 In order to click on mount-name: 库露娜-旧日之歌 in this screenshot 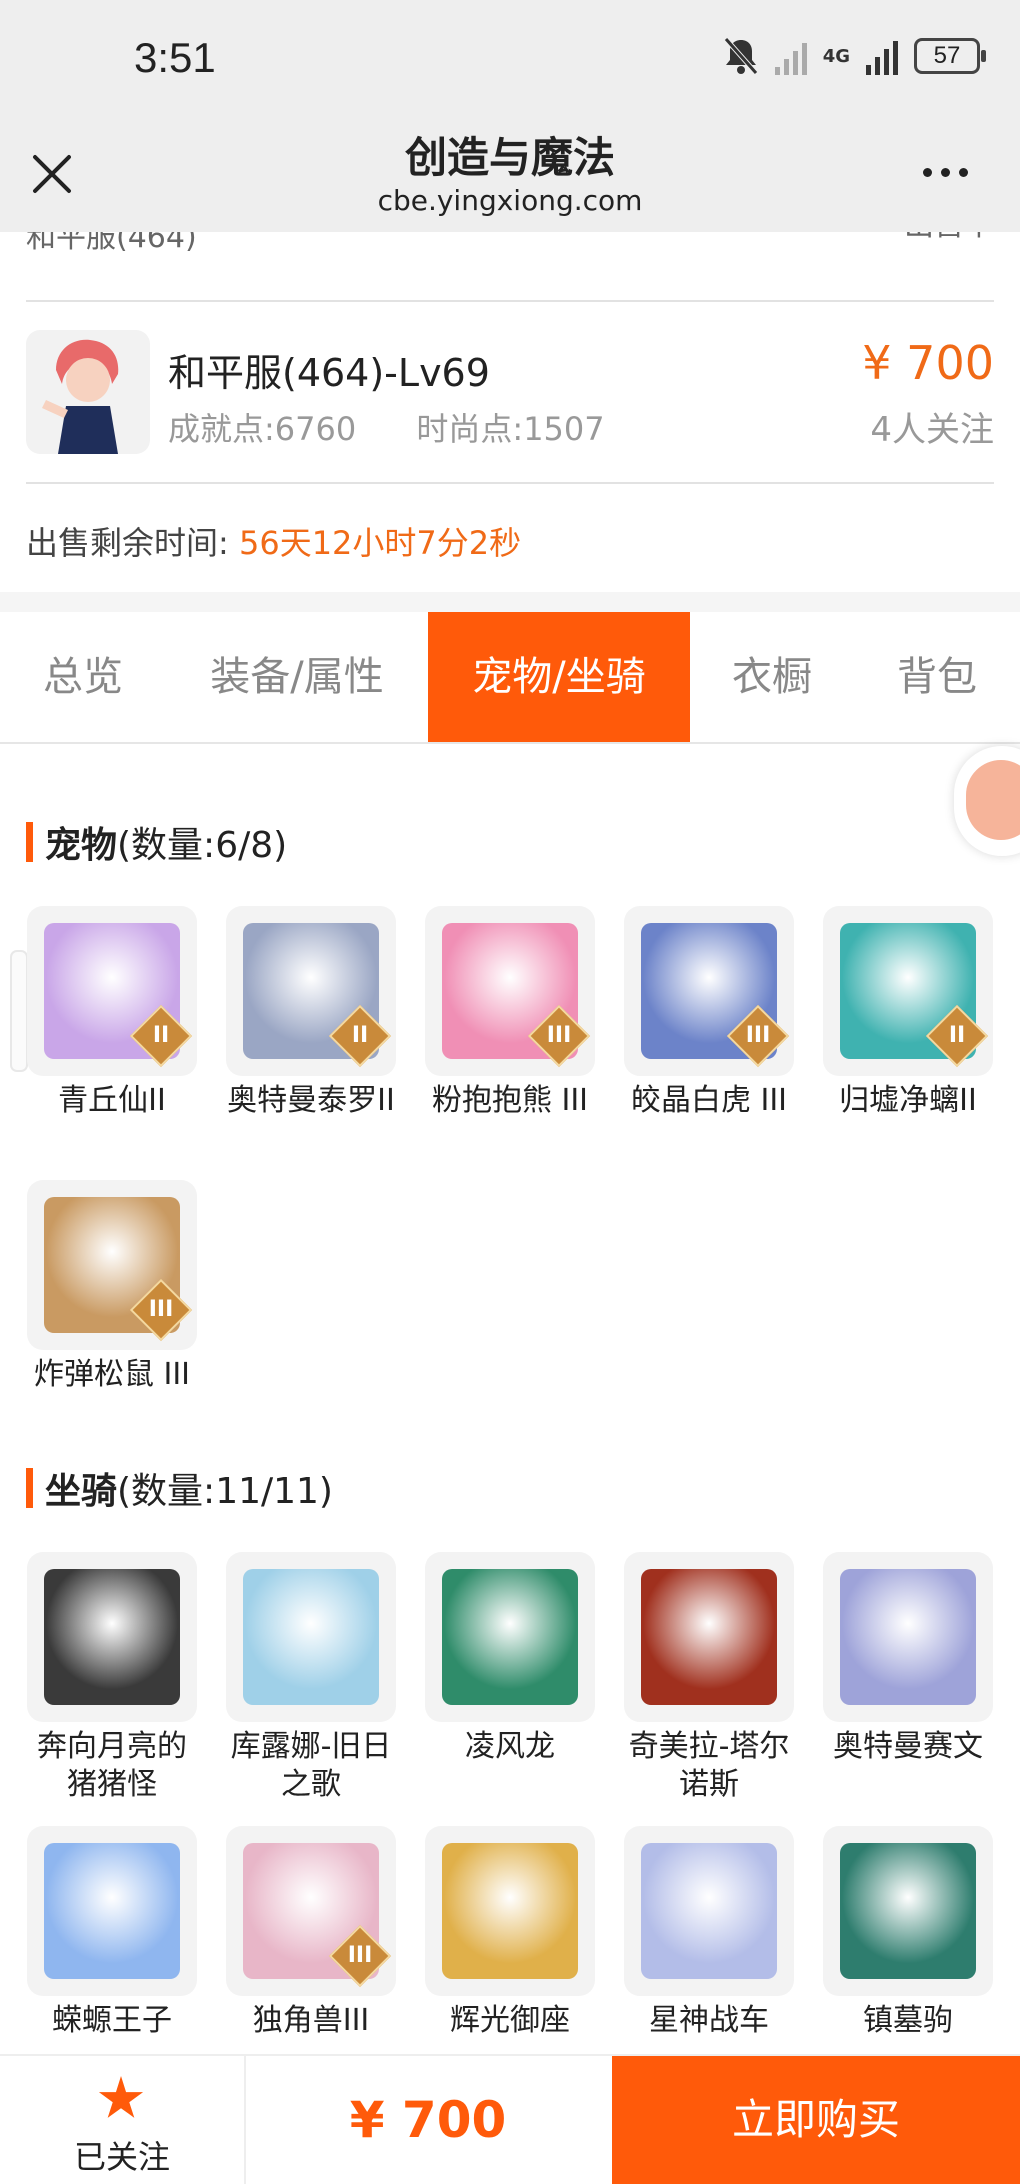, I will do `click(311, 1765)`.